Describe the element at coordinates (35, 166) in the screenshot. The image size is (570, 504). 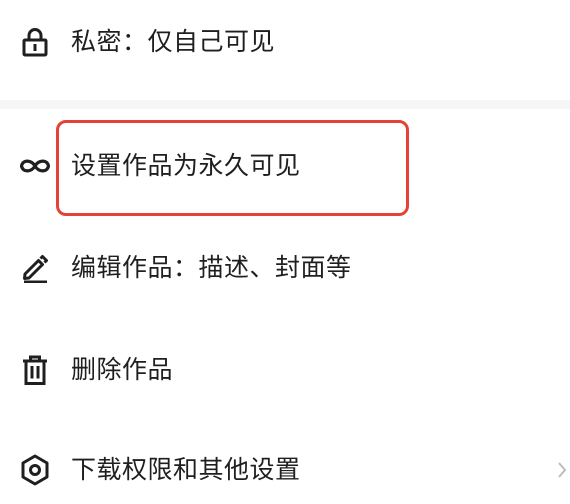
I see `infinity-icon` at that location.